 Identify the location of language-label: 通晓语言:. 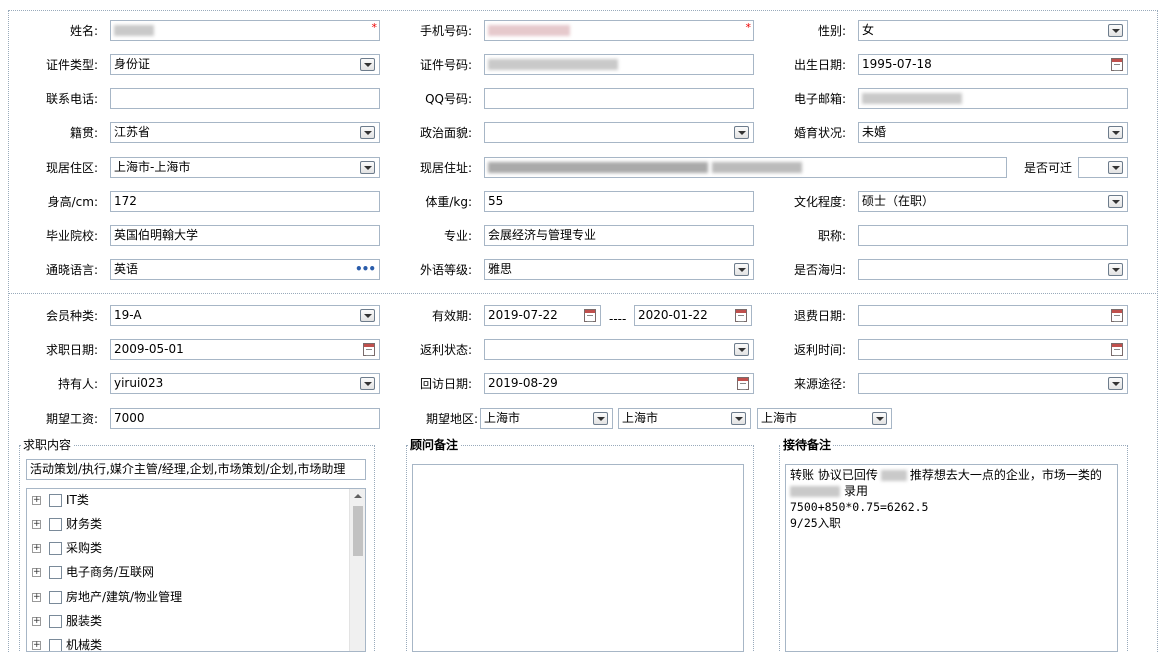
(71, 270).